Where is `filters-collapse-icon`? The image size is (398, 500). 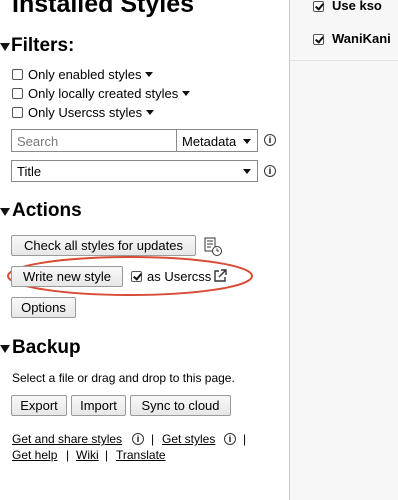 filters-collapse-icon is located at coordinates (5, 47).